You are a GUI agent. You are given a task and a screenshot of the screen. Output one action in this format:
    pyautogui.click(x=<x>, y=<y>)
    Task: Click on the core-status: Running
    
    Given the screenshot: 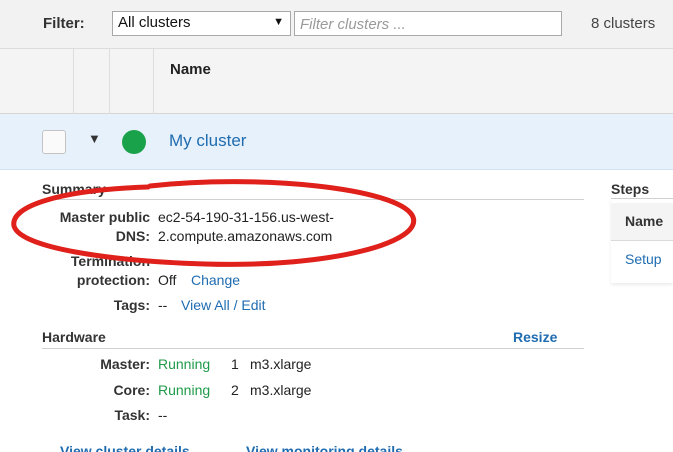 What is the action you would take?
    pyautogui.click(x=184, y=390)
    